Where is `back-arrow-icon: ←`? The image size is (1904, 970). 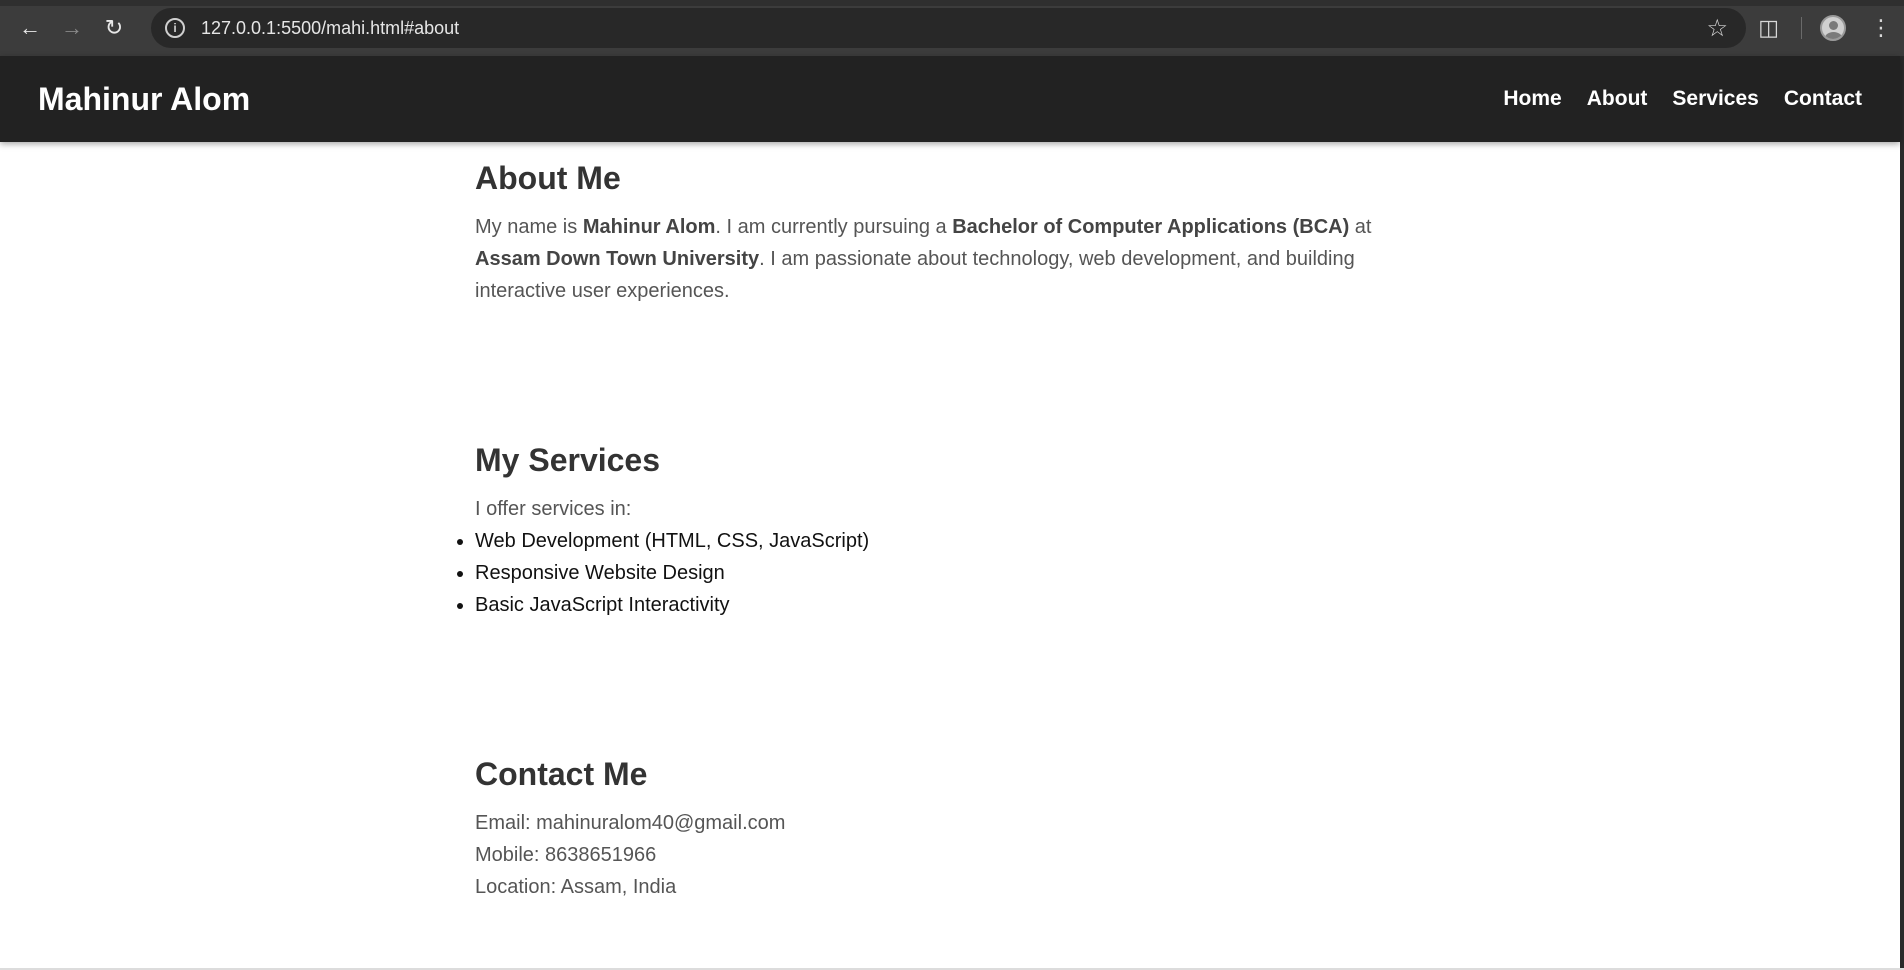
back-arrow-icon: ← is located at coordinates (30, 28).